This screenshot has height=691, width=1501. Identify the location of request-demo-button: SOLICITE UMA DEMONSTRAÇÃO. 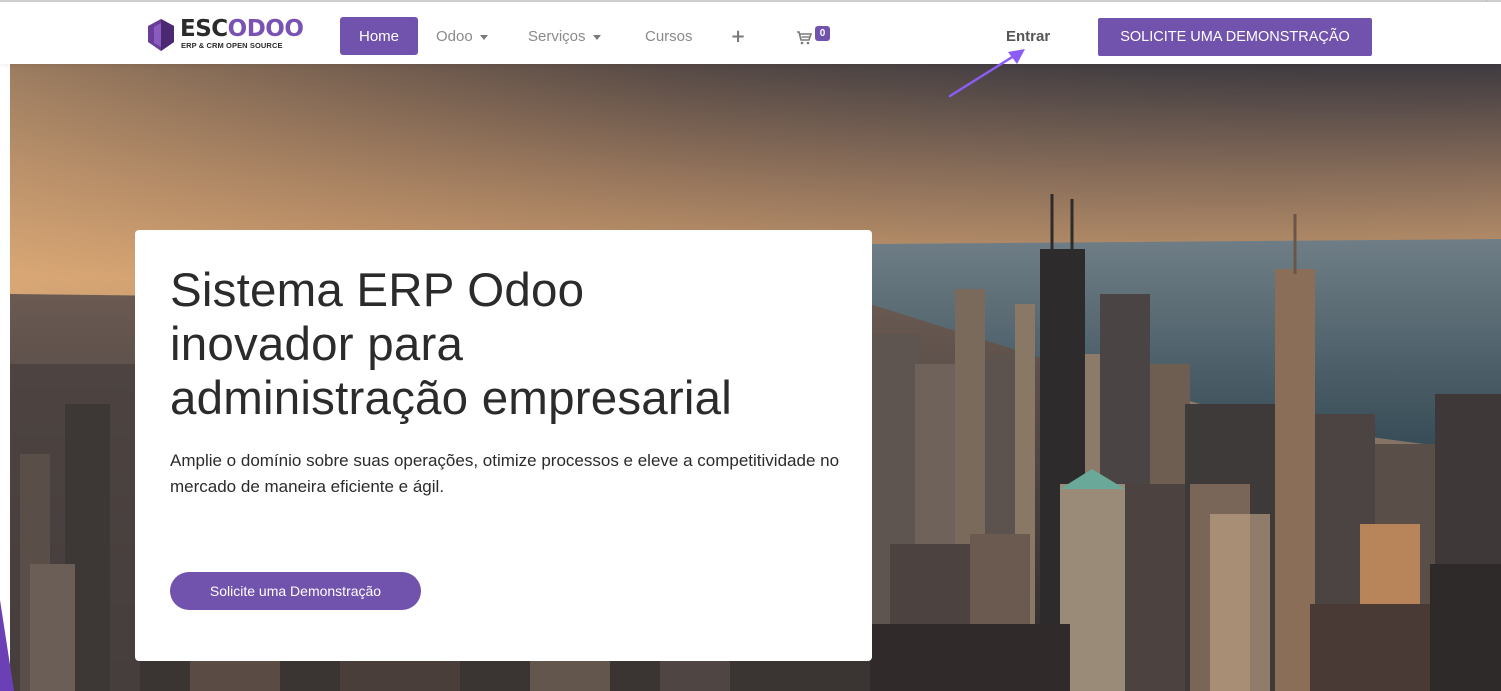
(1235, 37).